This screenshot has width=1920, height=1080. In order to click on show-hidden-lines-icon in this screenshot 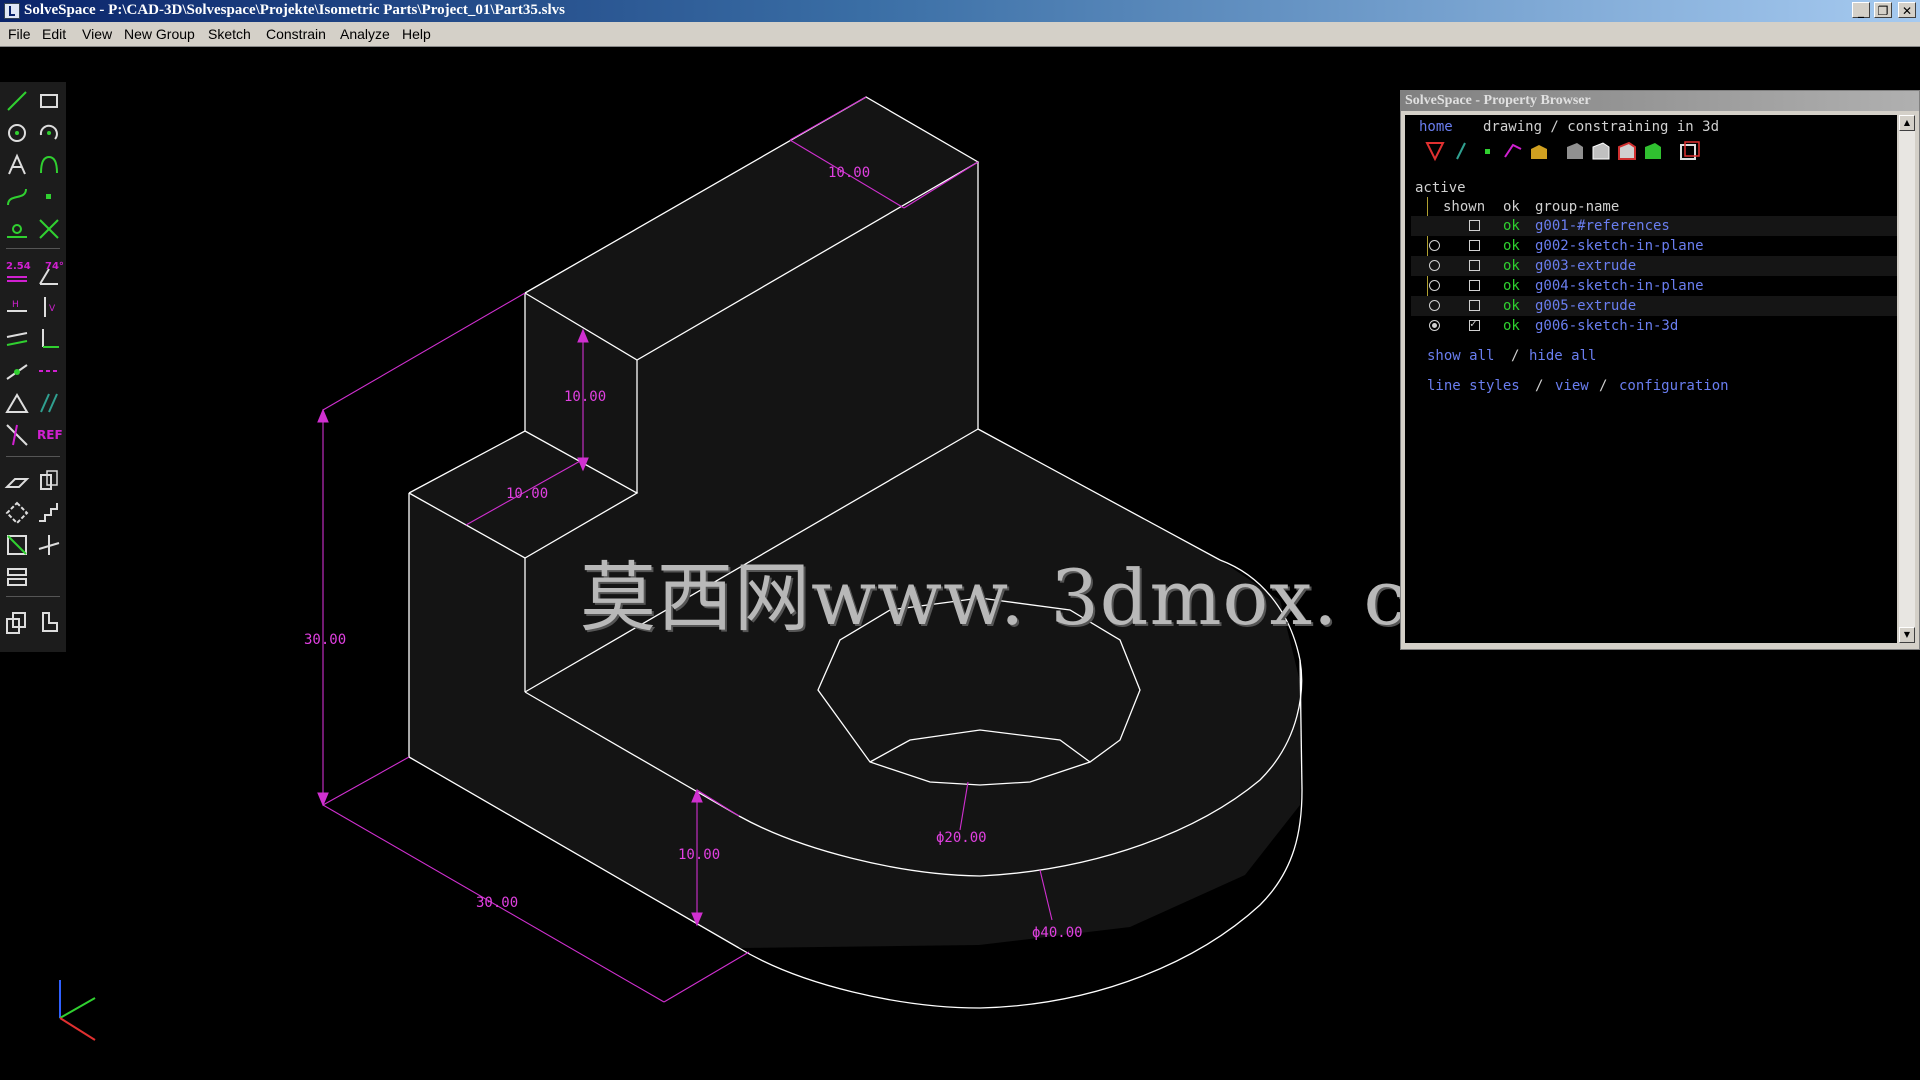, I will do `click(1689, 151)`.